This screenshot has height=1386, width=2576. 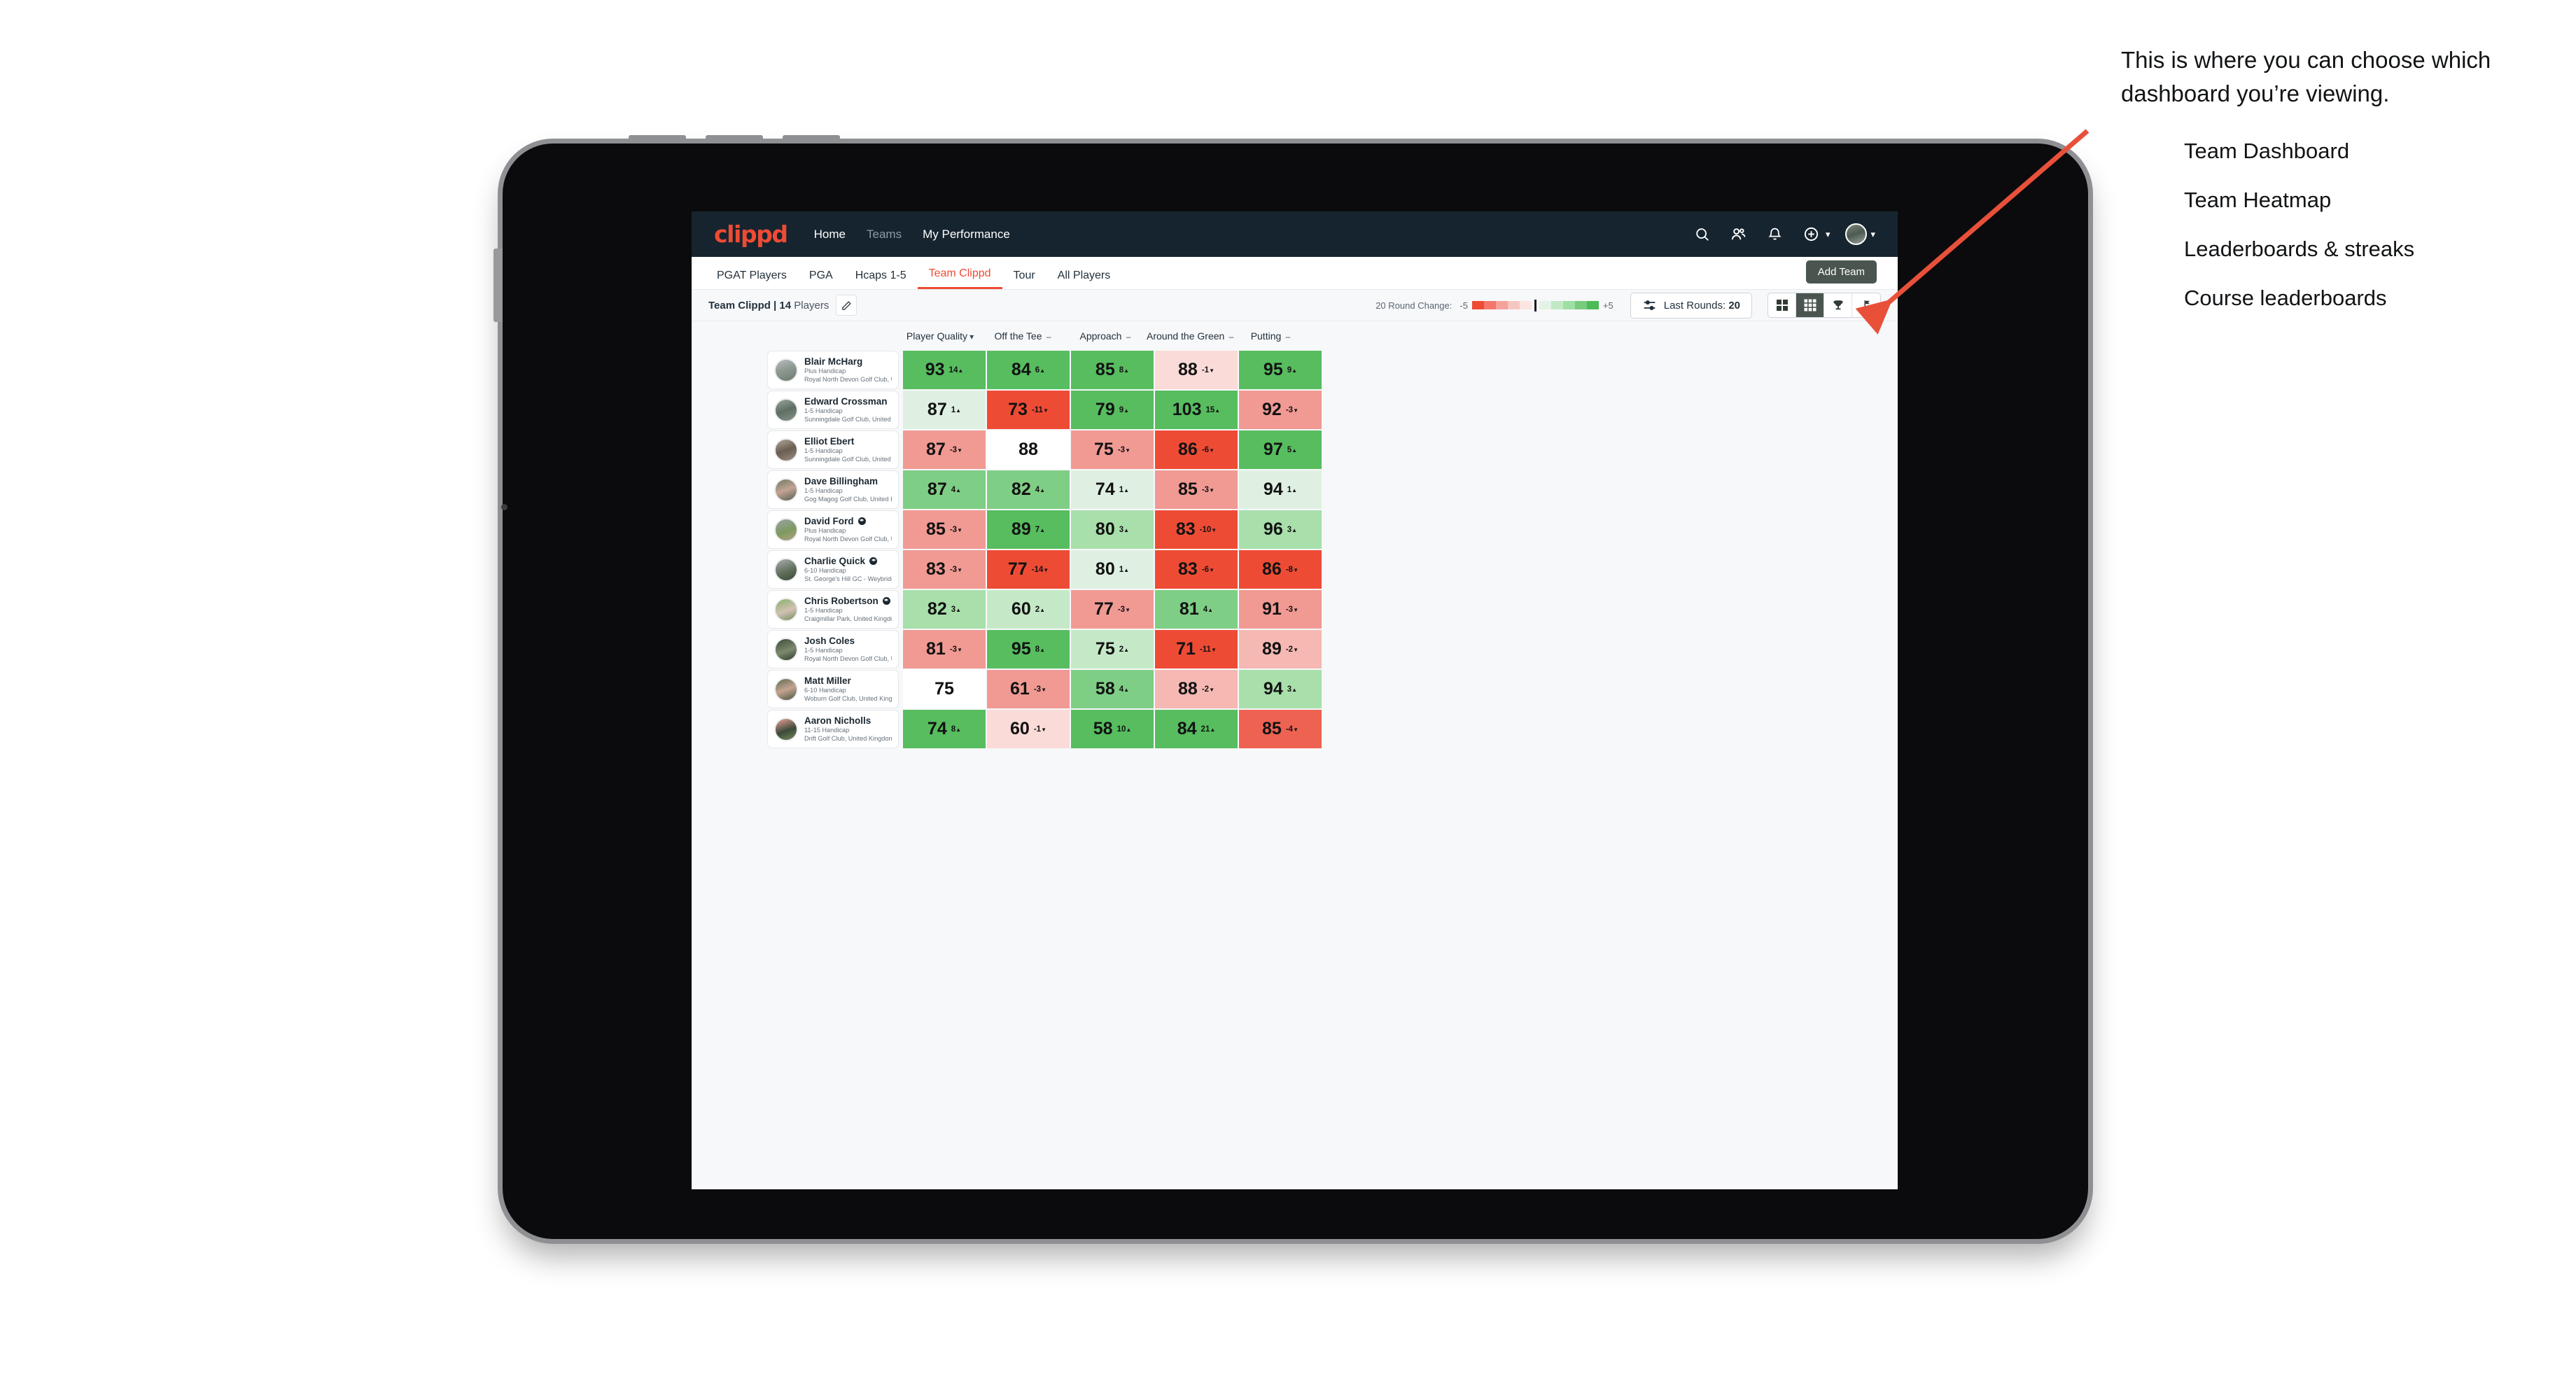 What do you see at coordinates (944, 569) in the screenshot?
I see `heatmap-cell: 83 -3▼` at bounding box center [944, 569].